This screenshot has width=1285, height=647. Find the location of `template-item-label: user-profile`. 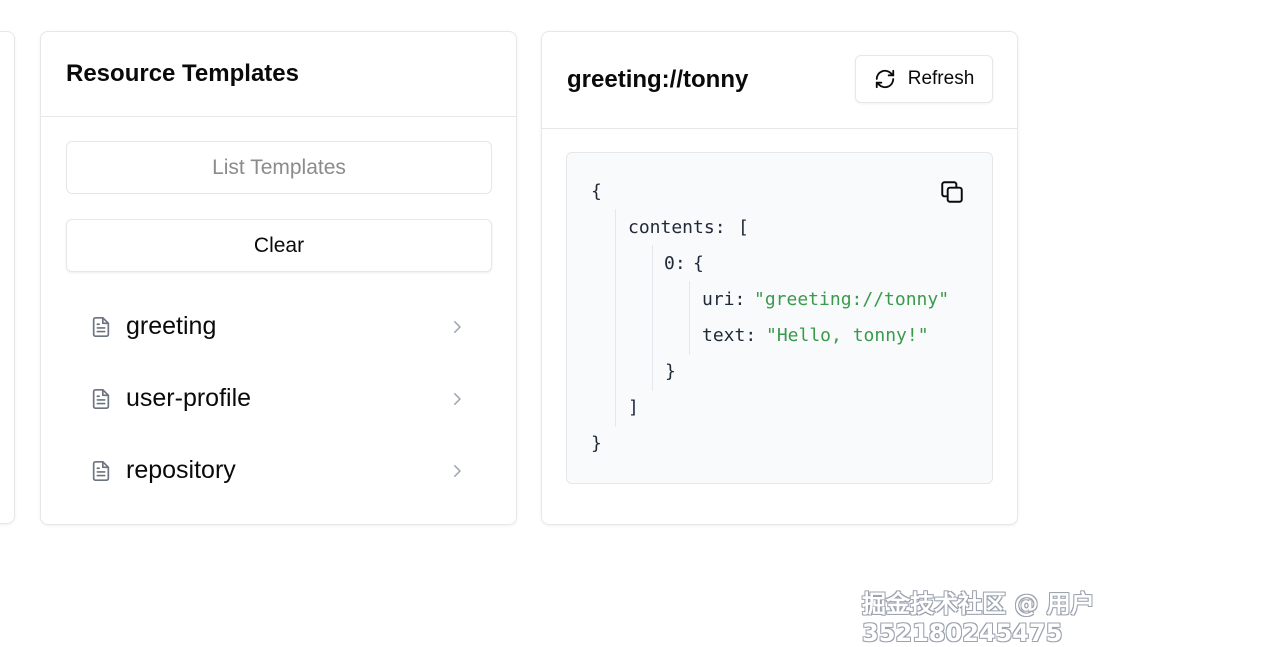

template-item-label: user-profile is located at coordinates (189, 398).